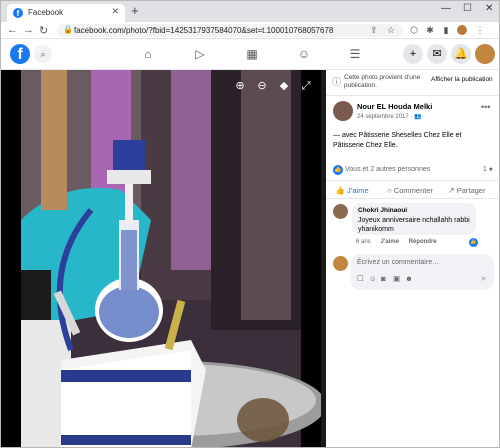 The height and width of the screenshot is (448, 500). What do you see at coordinates (68, 29) in the screenshot?
I see `lock-icon: 🔒` at bounding box center [68, 29].